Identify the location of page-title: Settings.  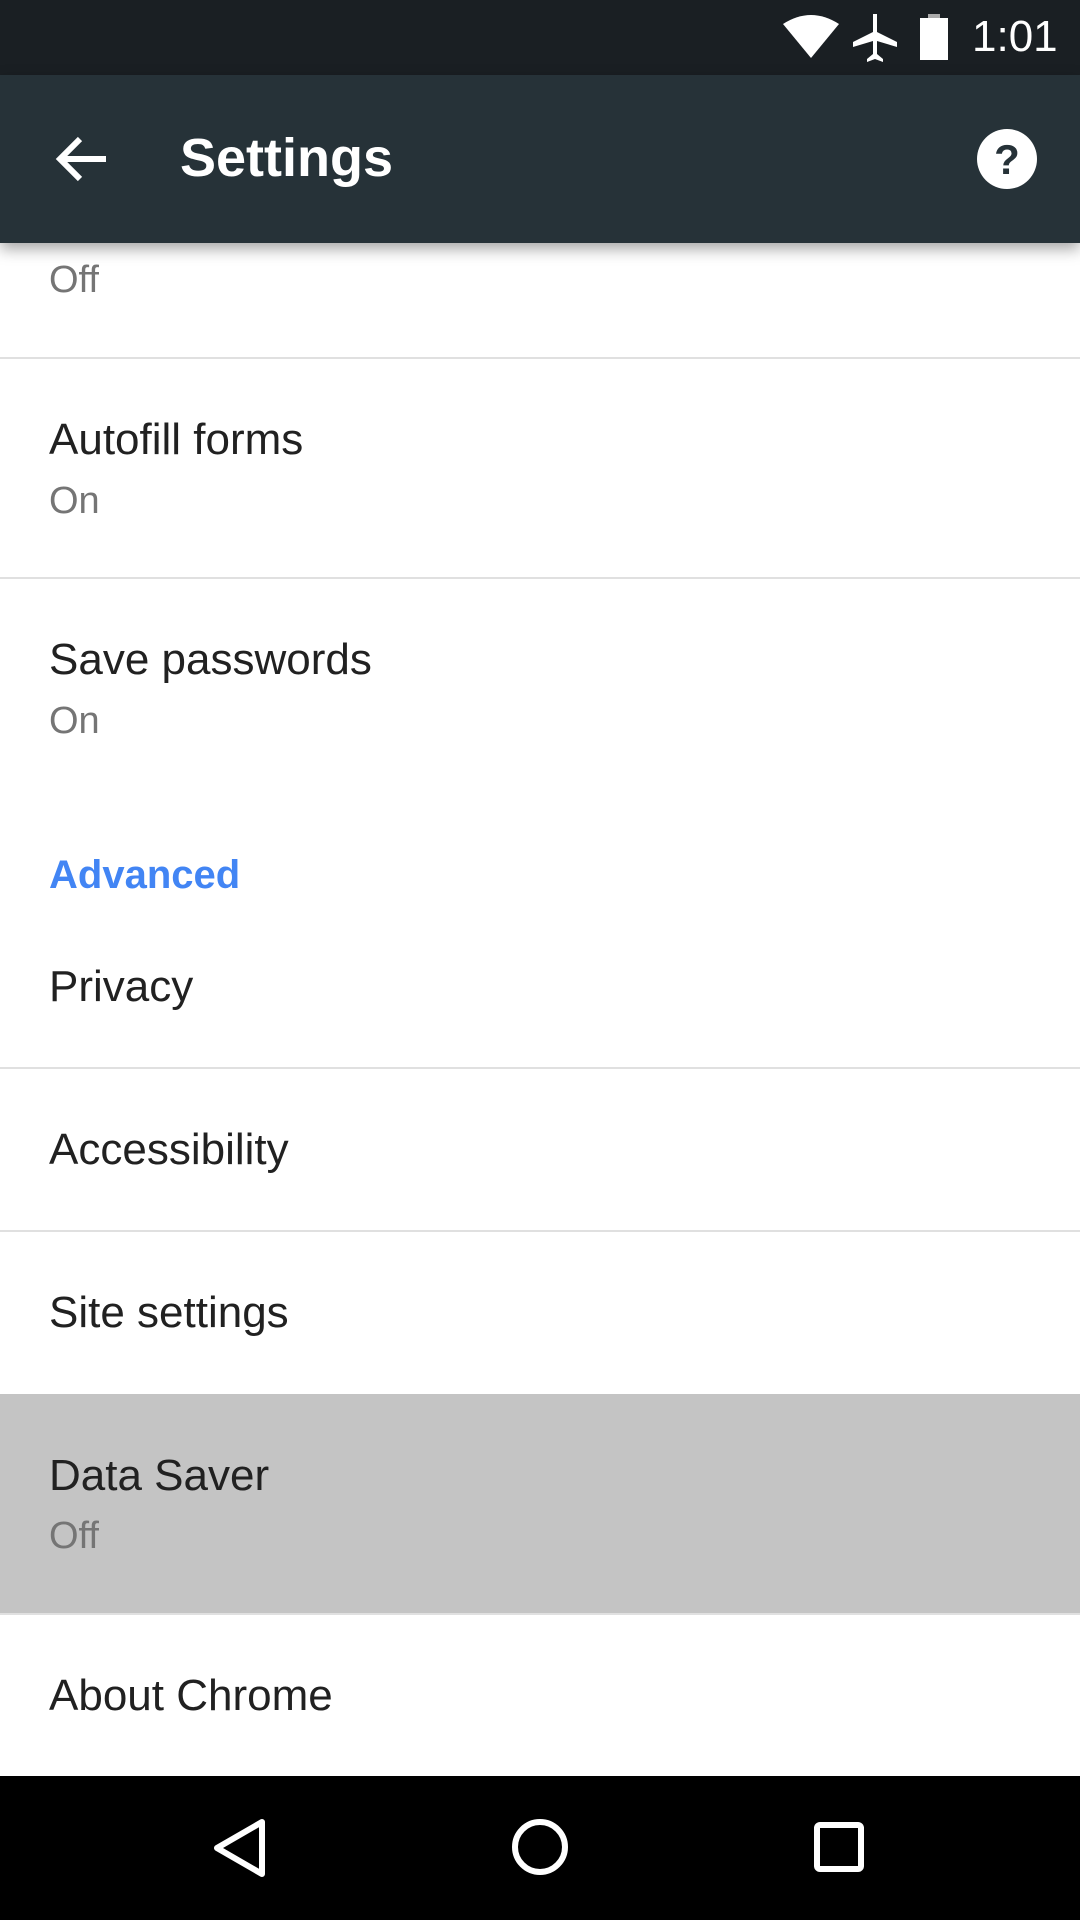
(287, 158).